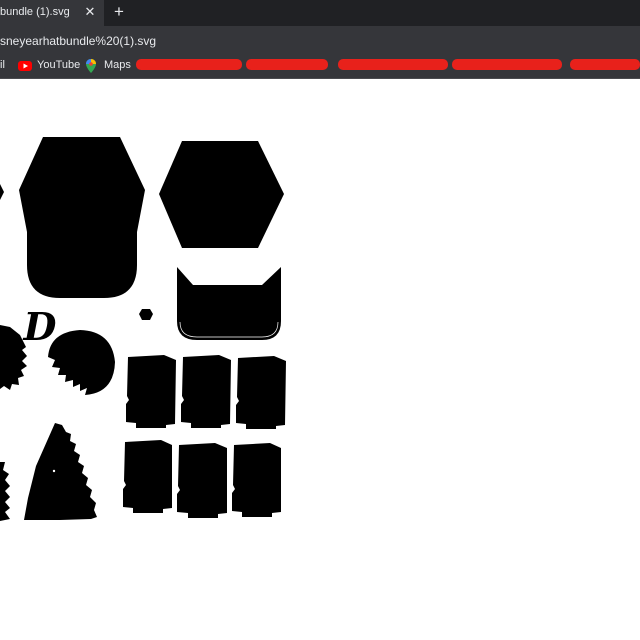  What do you see at coordinates (82, 217) in the screenshot?
I see `hat-panel-shape` at bounding box center [82, 217].